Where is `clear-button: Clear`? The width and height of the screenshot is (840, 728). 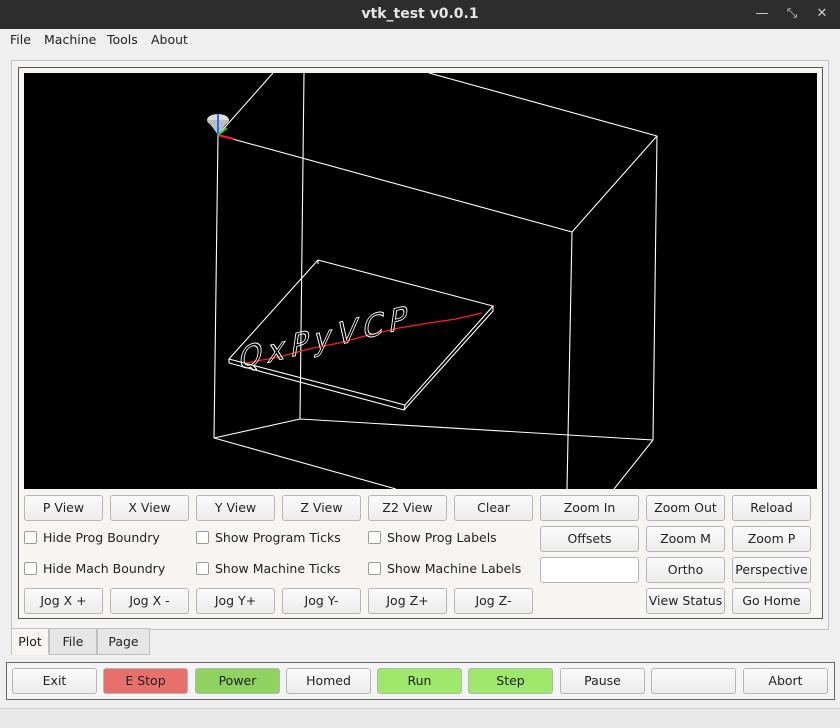
clear-button: Clear is located at coordinates (493, 508).